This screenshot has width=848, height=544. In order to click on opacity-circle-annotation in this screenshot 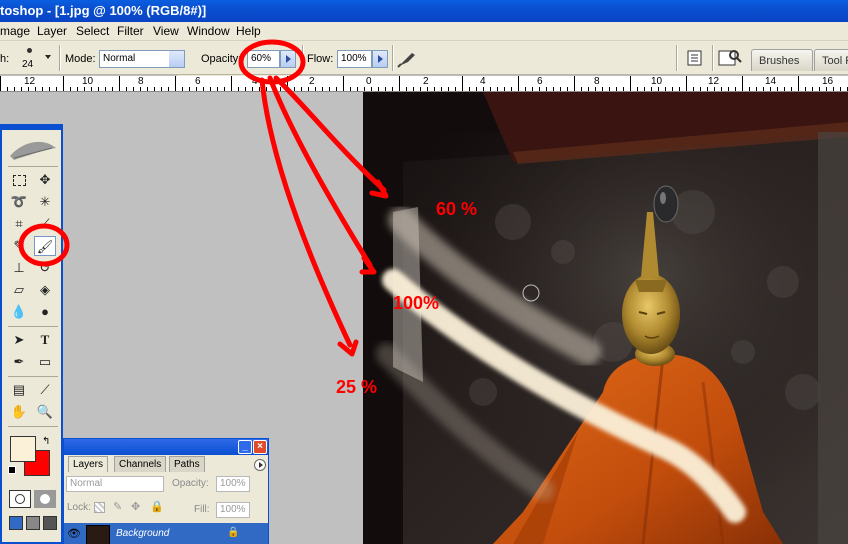, I will do `click(272, 62)`.